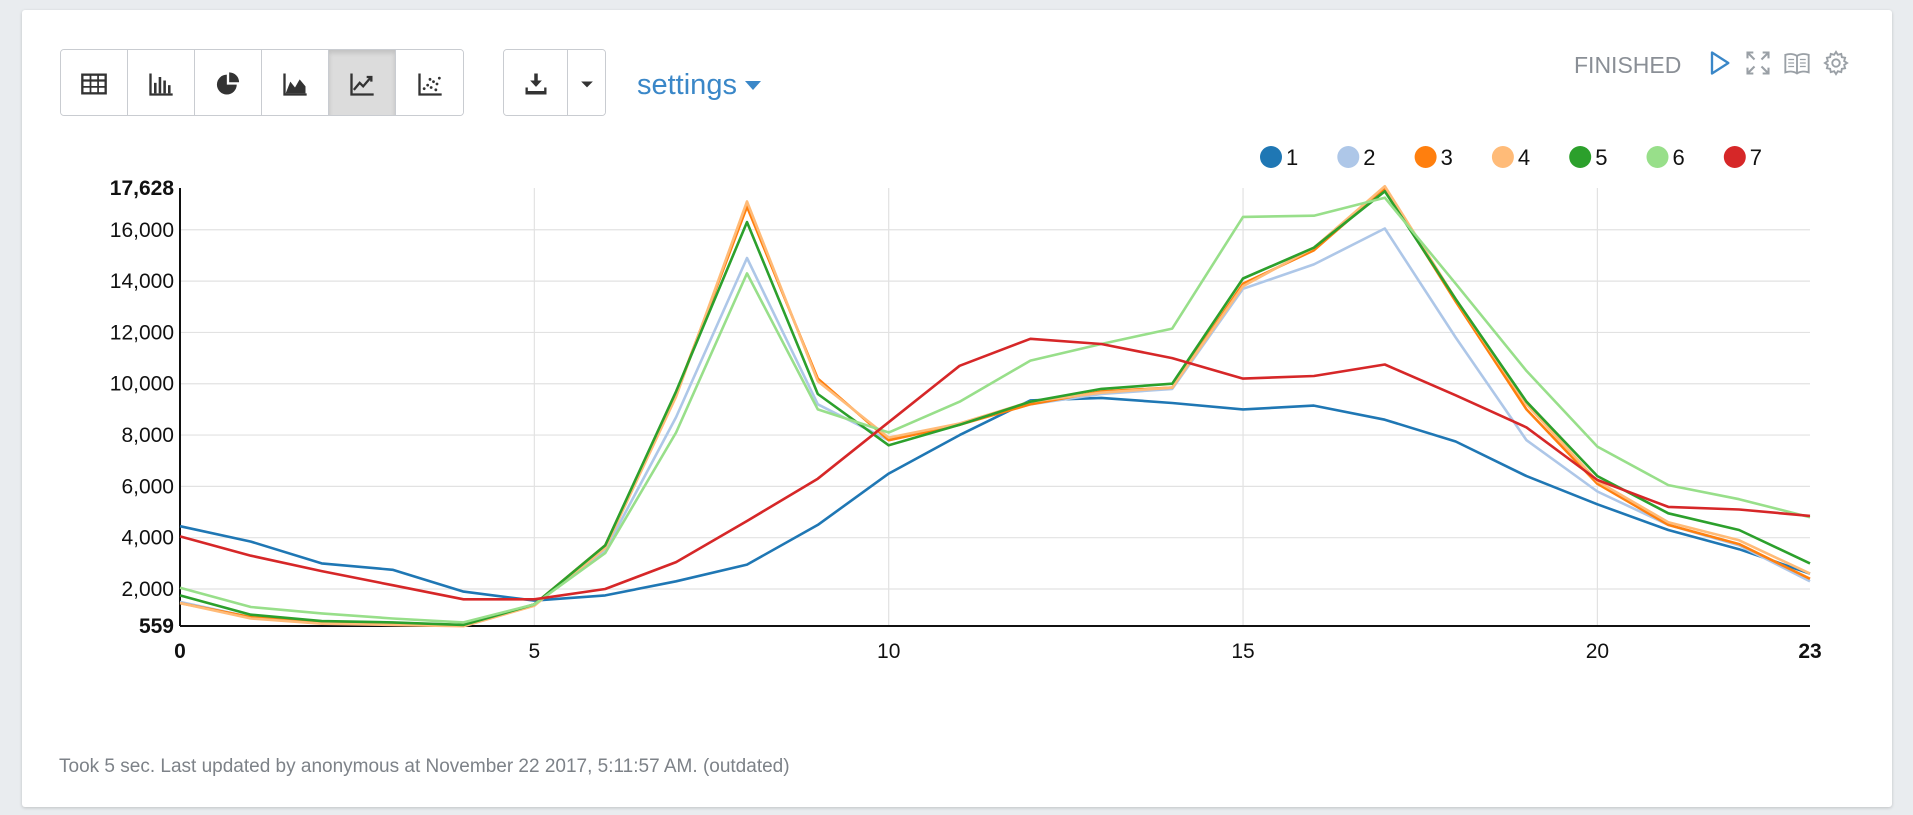  Describe the element at coordinates (156, 626) in the screenshot. I see `y-tick-label: 559` at that location.